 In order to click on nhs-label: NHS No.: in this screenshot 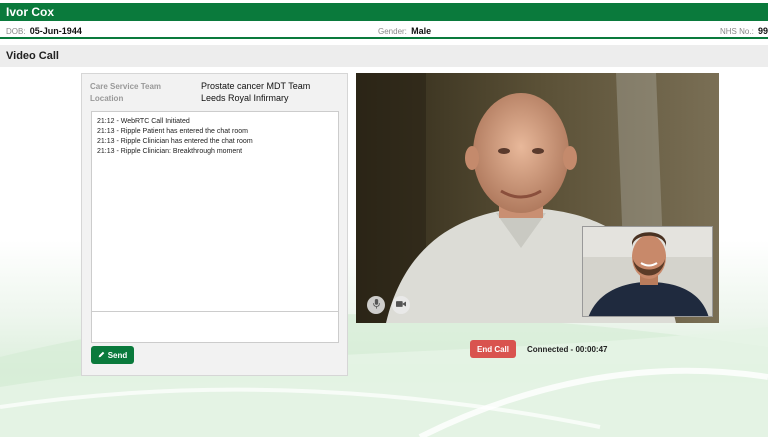, I will do `click(737, 31)`.